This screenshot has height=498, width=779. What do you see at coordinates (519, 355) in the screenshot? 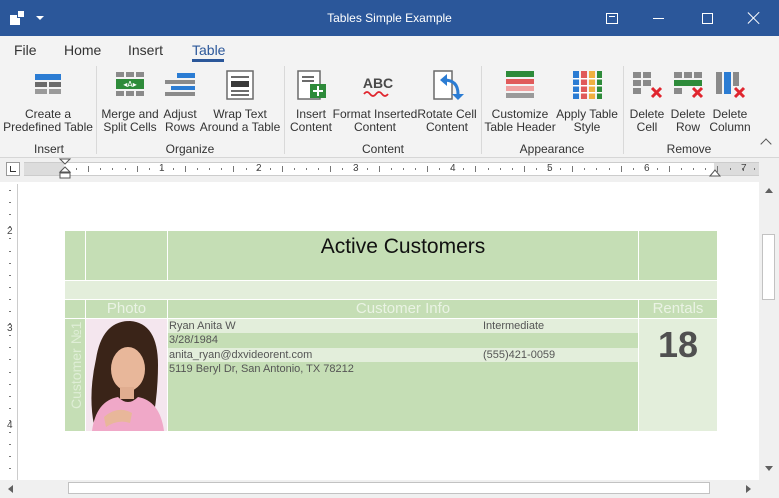
I see `customer-phone: (555)421-0059` at bounding box center [519, 355].